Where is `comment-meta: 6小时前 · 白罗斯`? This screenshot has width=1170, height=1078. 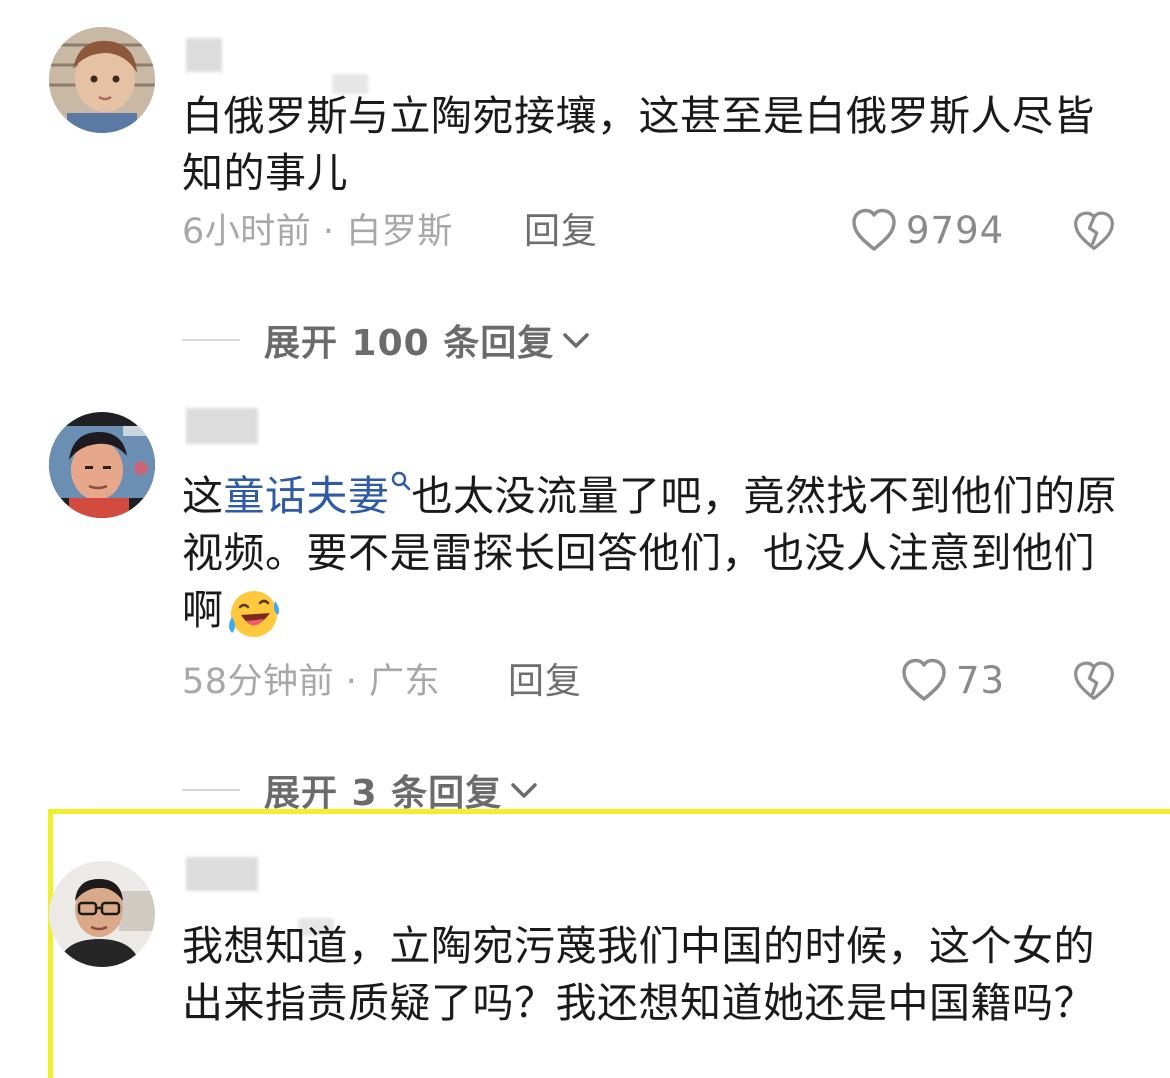
comment-meta: 6小时前 · 白罗斯 is located at coordinates (317, 232).